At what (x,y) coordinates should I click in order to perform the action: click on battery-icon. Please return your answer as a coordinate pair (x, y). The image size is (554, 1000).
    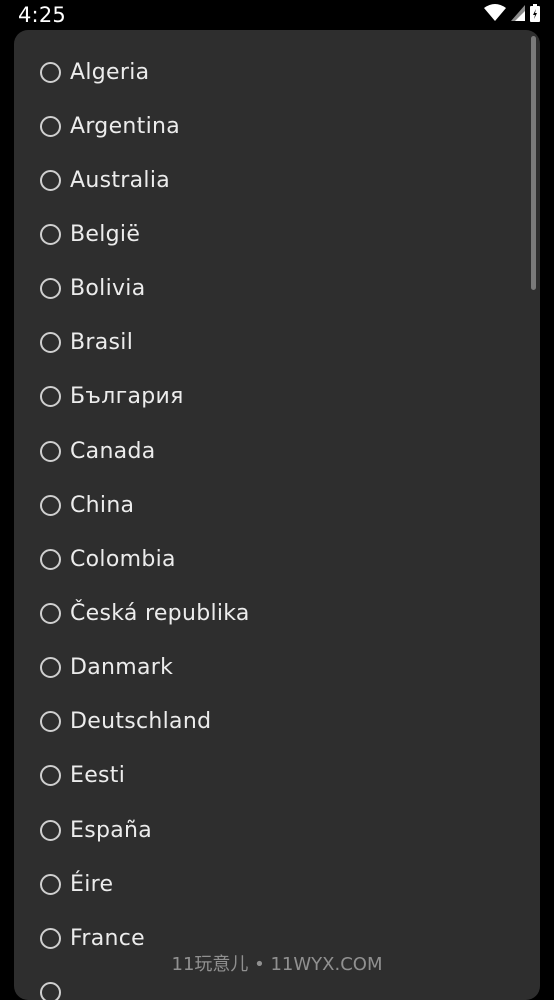
    Looking at the image, I should click on (535, 15).